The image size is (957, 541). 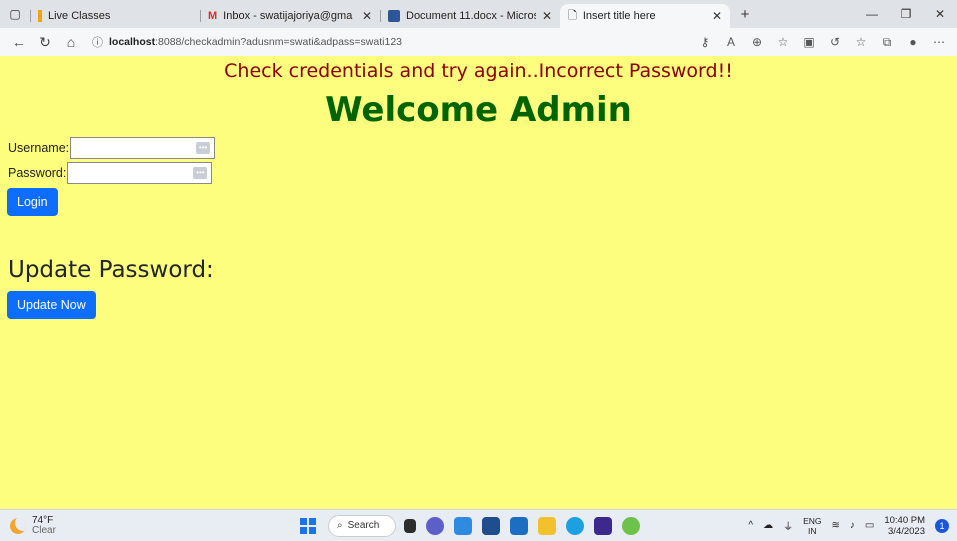 I want to click on battery-icon: ▭, so click(x=869, y=525).